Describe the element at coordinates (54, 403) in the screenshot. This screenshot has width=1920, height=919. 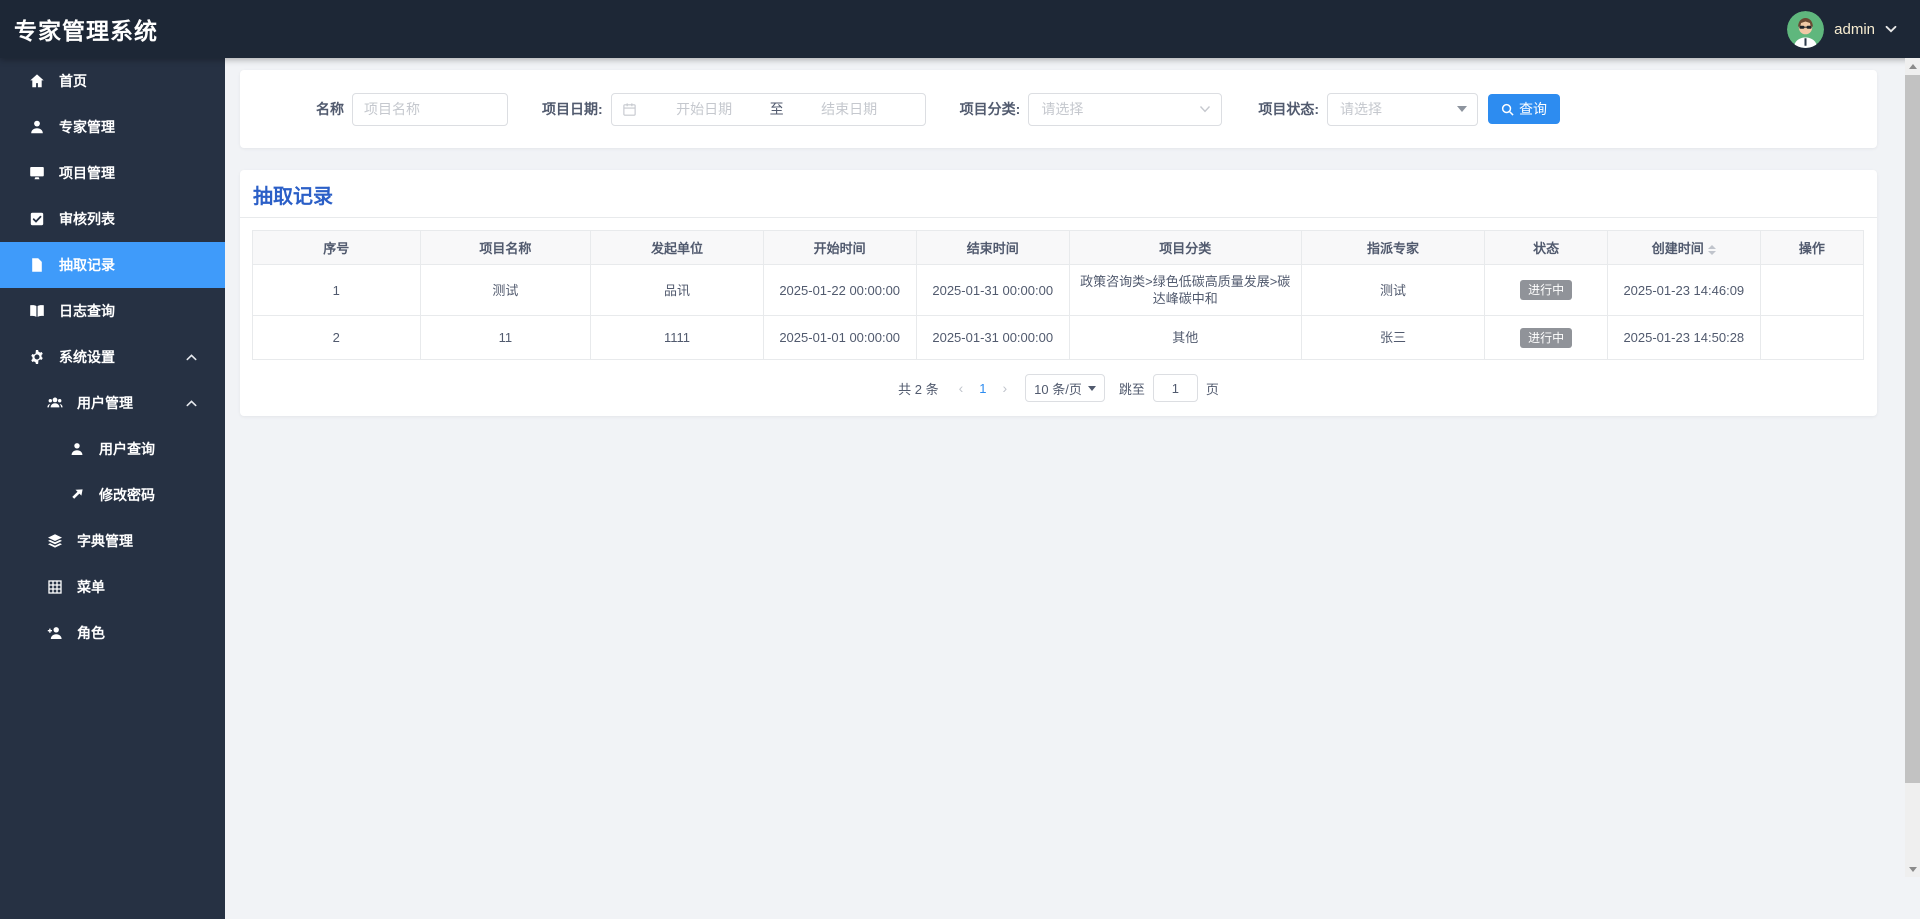
I see `users-icon` at that location.